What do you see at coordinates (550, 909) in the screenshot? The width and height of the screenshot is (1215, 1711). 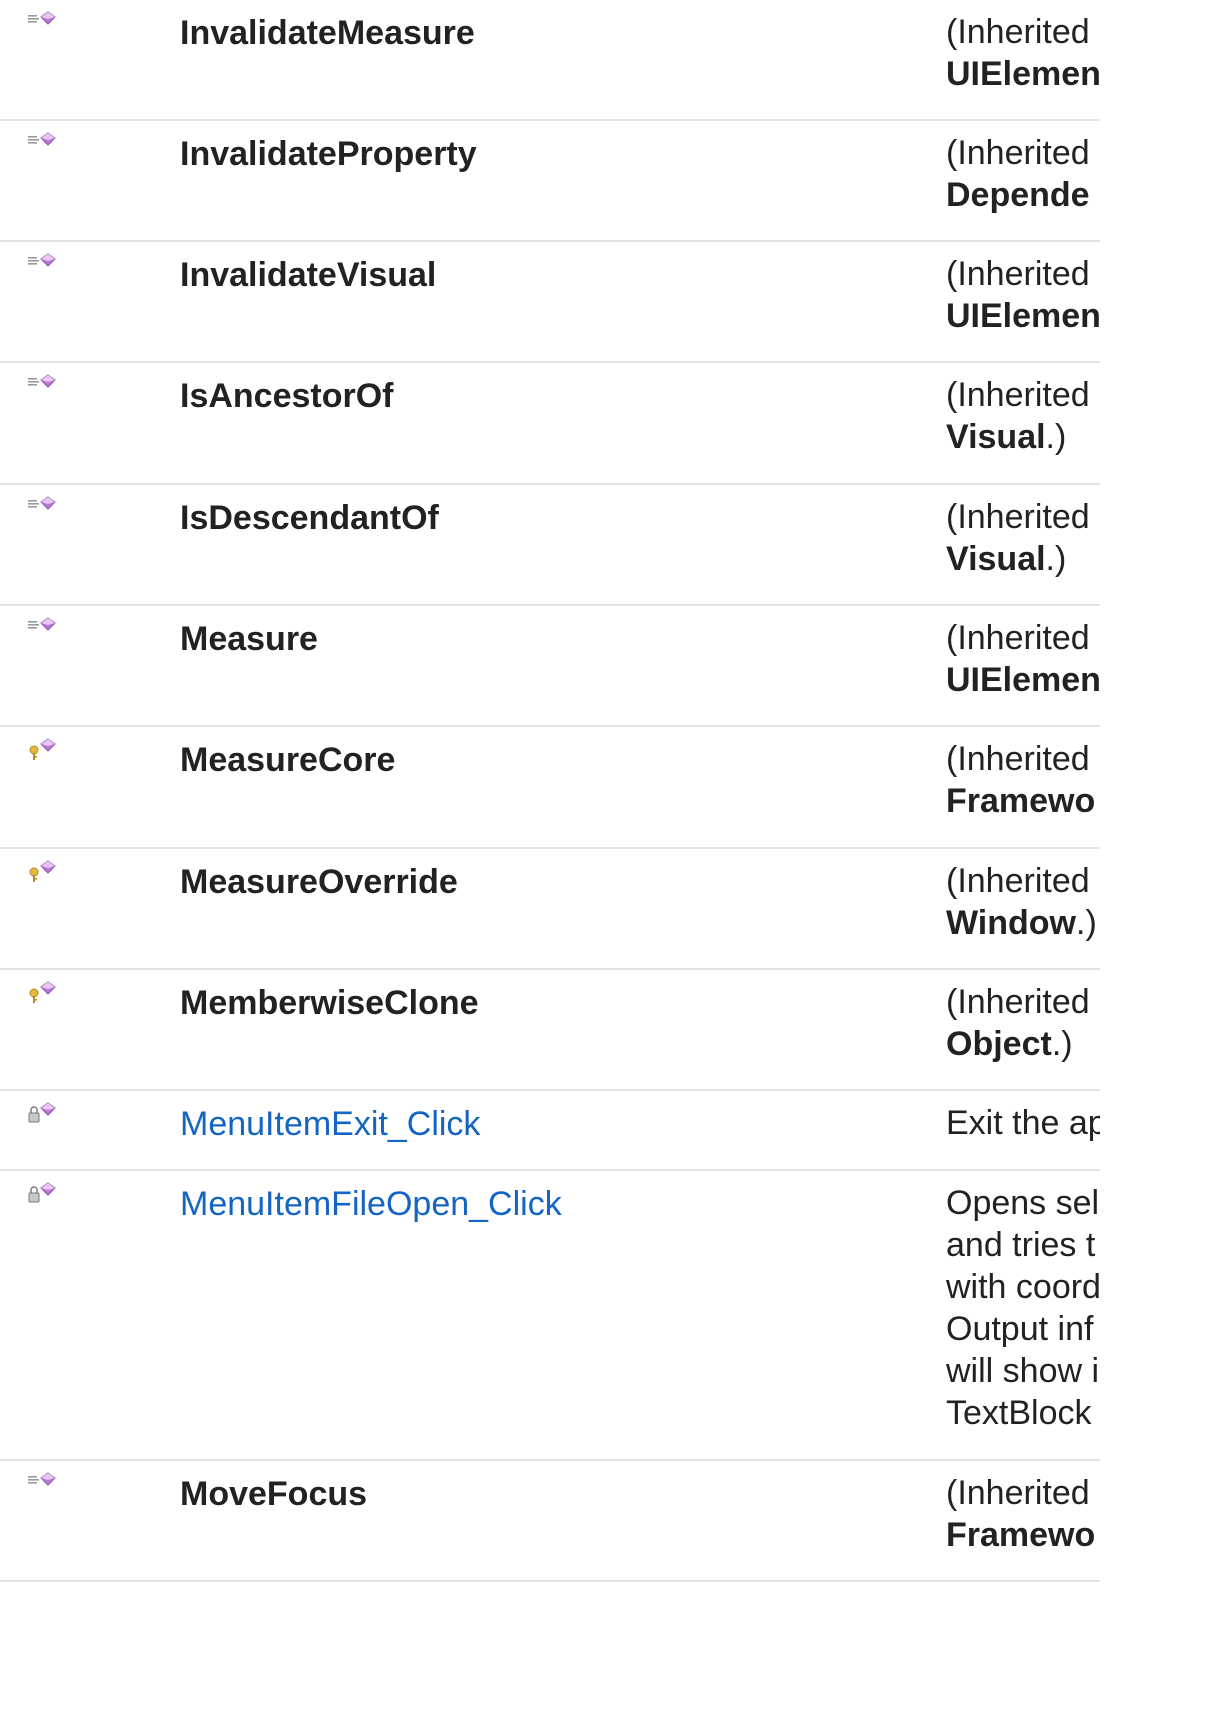 I see `table-row: MeasureOverride (Inherited Window.)` at bounding box center [550, 909].